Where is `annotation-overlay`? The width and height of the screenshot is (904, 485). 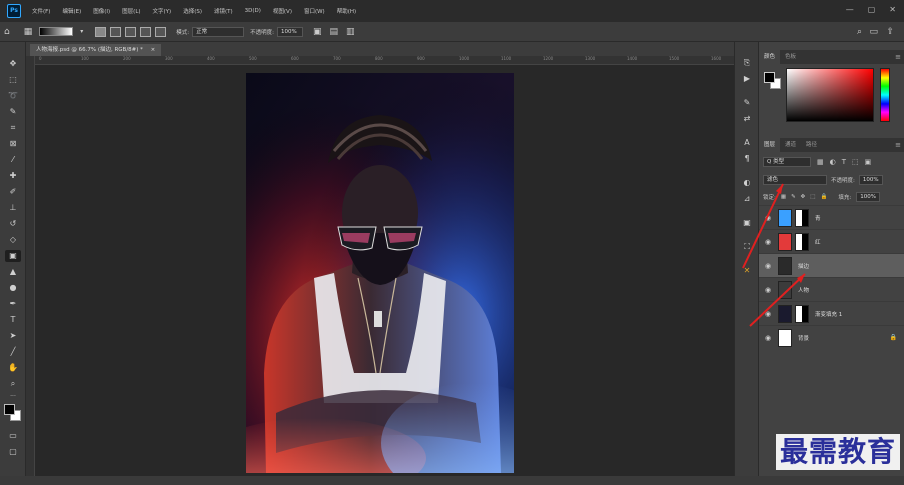
annotation-overlay is located at coordinates (774, 255).